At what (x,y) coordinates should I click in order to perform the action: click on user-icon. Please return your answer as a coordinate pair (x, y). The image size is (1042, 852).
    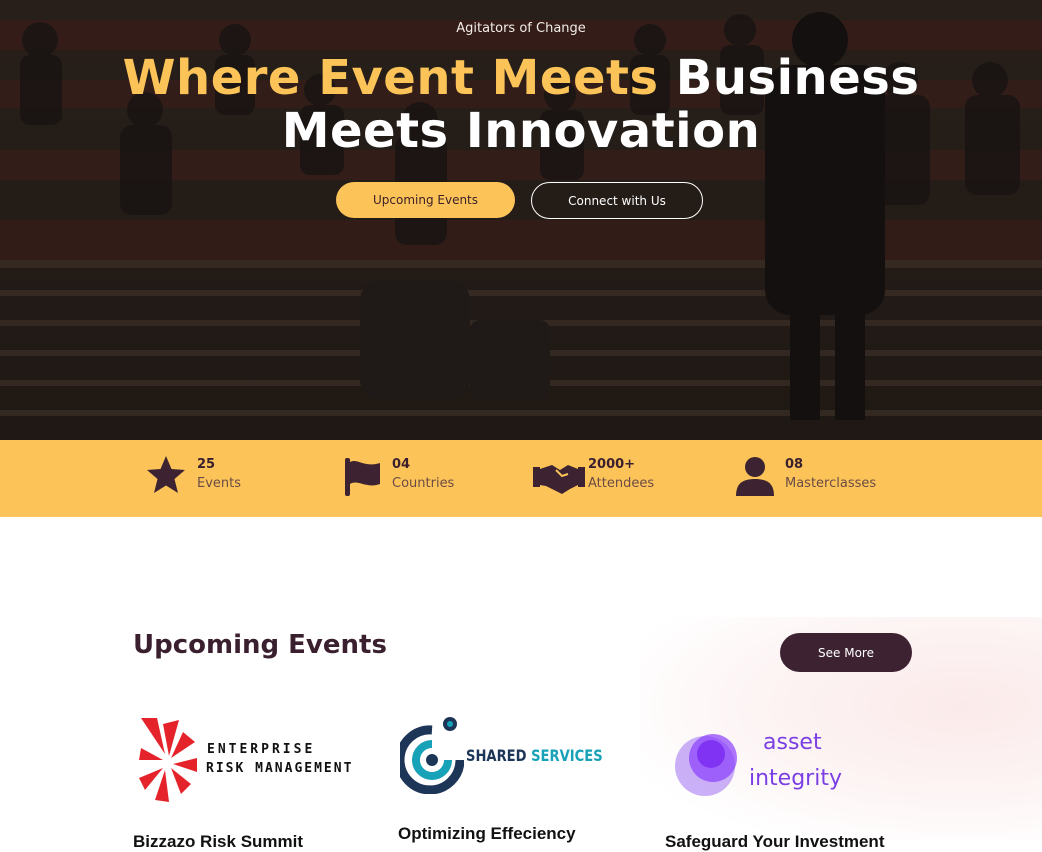
    Looking at the image, I should click on (755, 476).